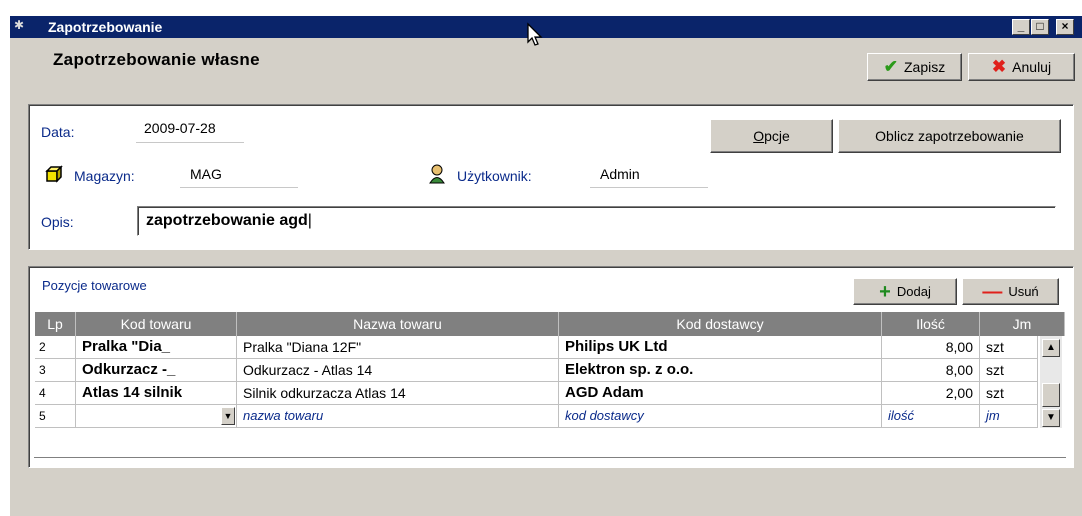 The image size is (1082, 516). I want to click on maximize-icon: □, so click(1040, 26).